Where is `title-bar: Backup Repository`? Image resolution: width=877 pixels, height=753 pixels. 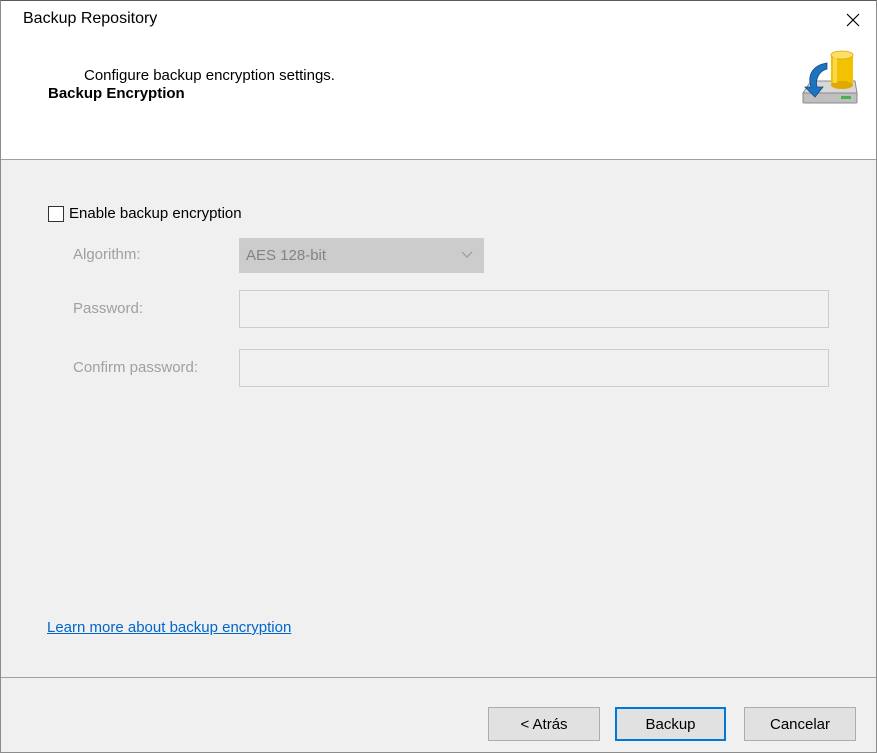
title-bar: Backup Repository is located at coordinates (438, 20).